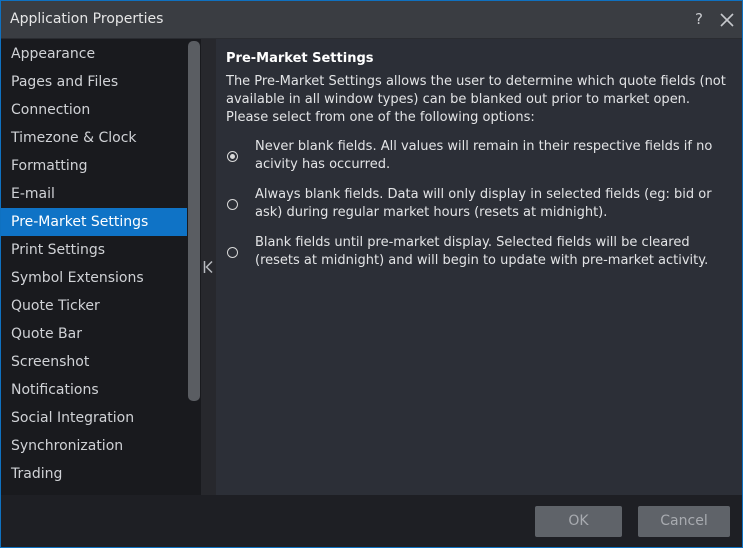 Image resolution: width=743 pixels, height=548 pixels. I want to click on sidebar-item-formatting: Formatting, so click(94, 166).